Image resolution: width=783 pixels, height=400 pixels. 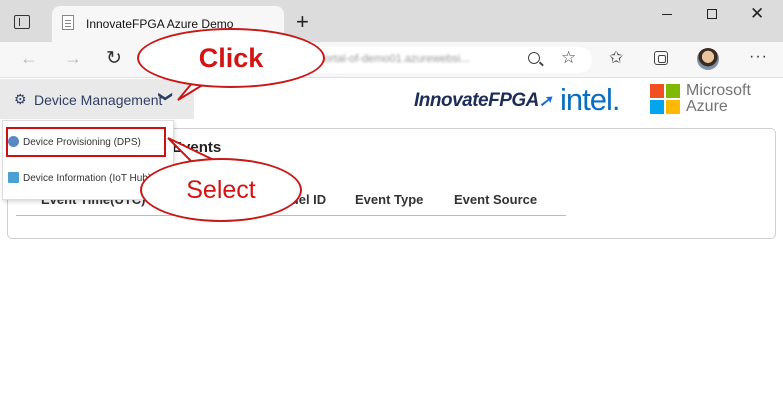 What do you see at coordinates (302, 22) in the screenshot?
I see `new-tab-button: +` at bounding box center [302, 22].